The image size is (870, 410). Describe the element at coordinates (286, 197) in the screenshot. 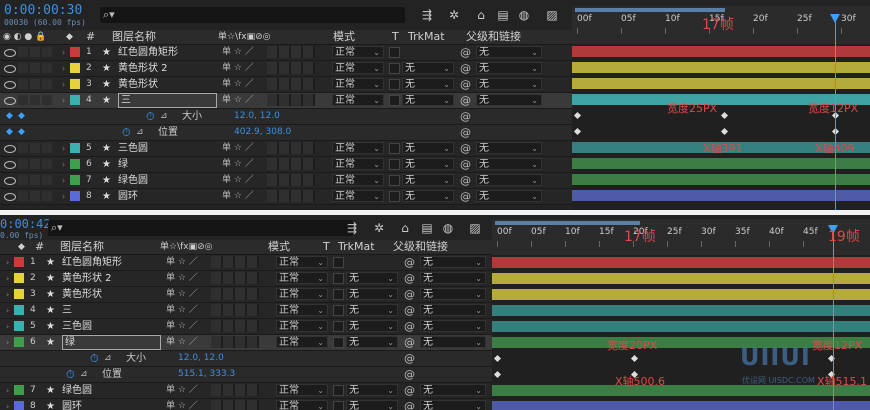

I see `layer-row: › 8 ★ 圆环单 ☆ ／正常 ⌄ 无 ⌄ @ 无 ⌄` at that location.